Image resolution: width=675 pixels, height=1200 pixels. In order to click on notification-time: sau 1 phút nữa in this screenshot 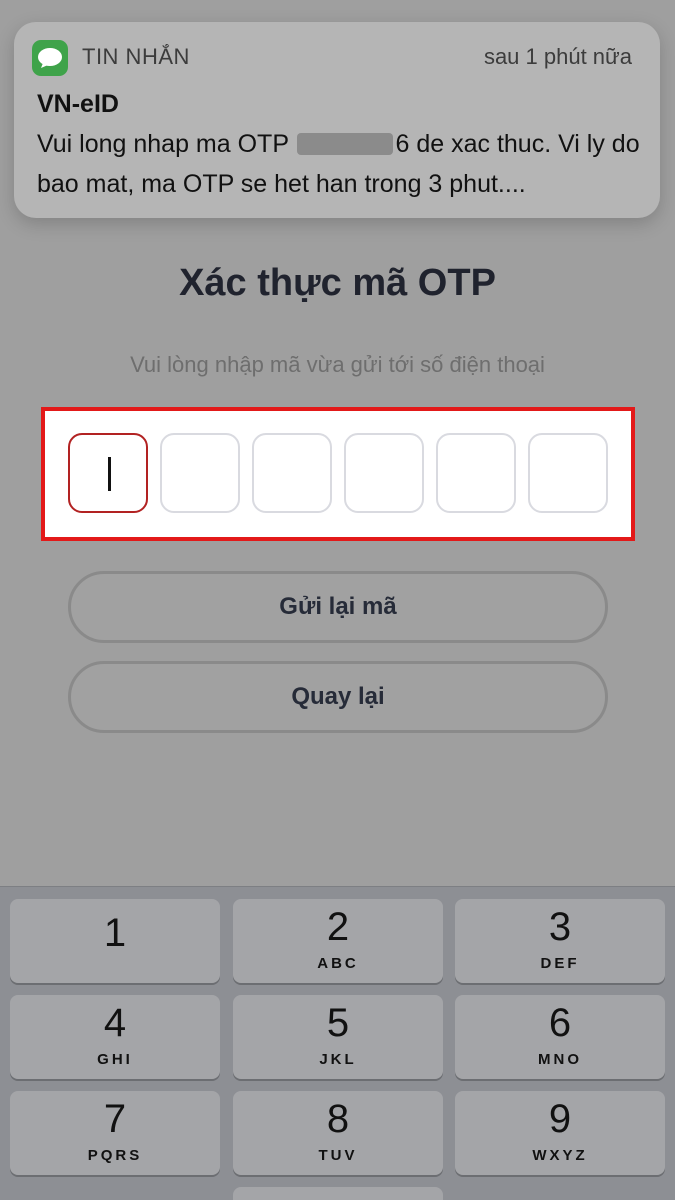, I will do `click(557, 56)`.